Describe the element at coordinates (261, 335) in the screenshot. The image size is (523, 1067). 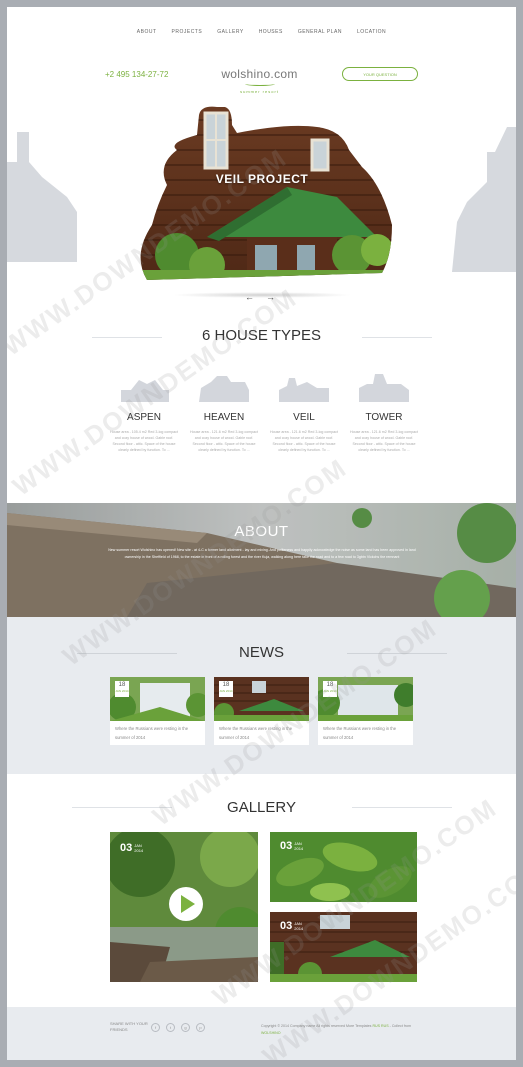
I see `house-types-title: 6 HOUSE TYPES` at that location.